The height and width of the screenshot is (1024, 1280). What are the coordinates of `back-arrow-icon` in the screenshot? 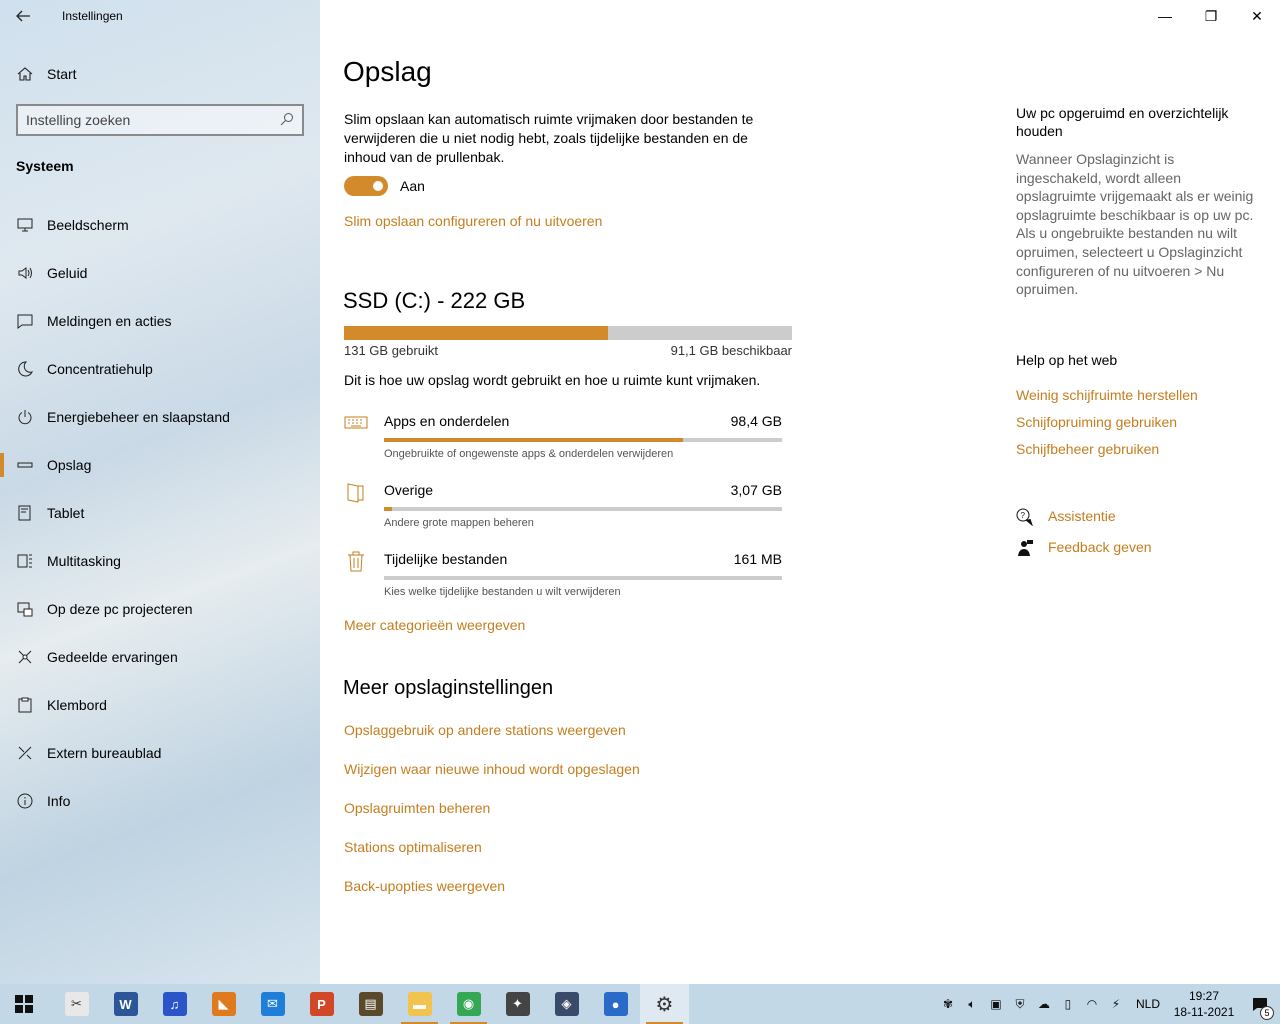 It's located at (23, 16).